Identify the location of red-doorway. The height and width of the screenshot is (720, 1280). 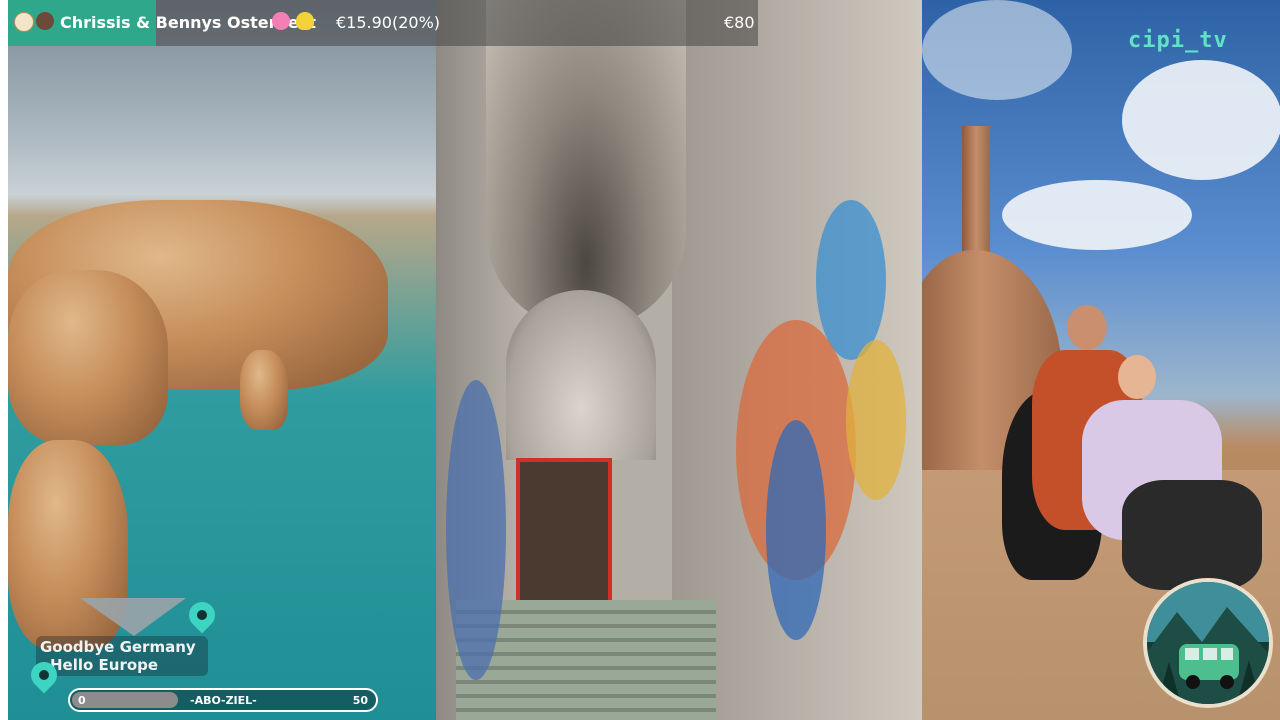
(564, 533).